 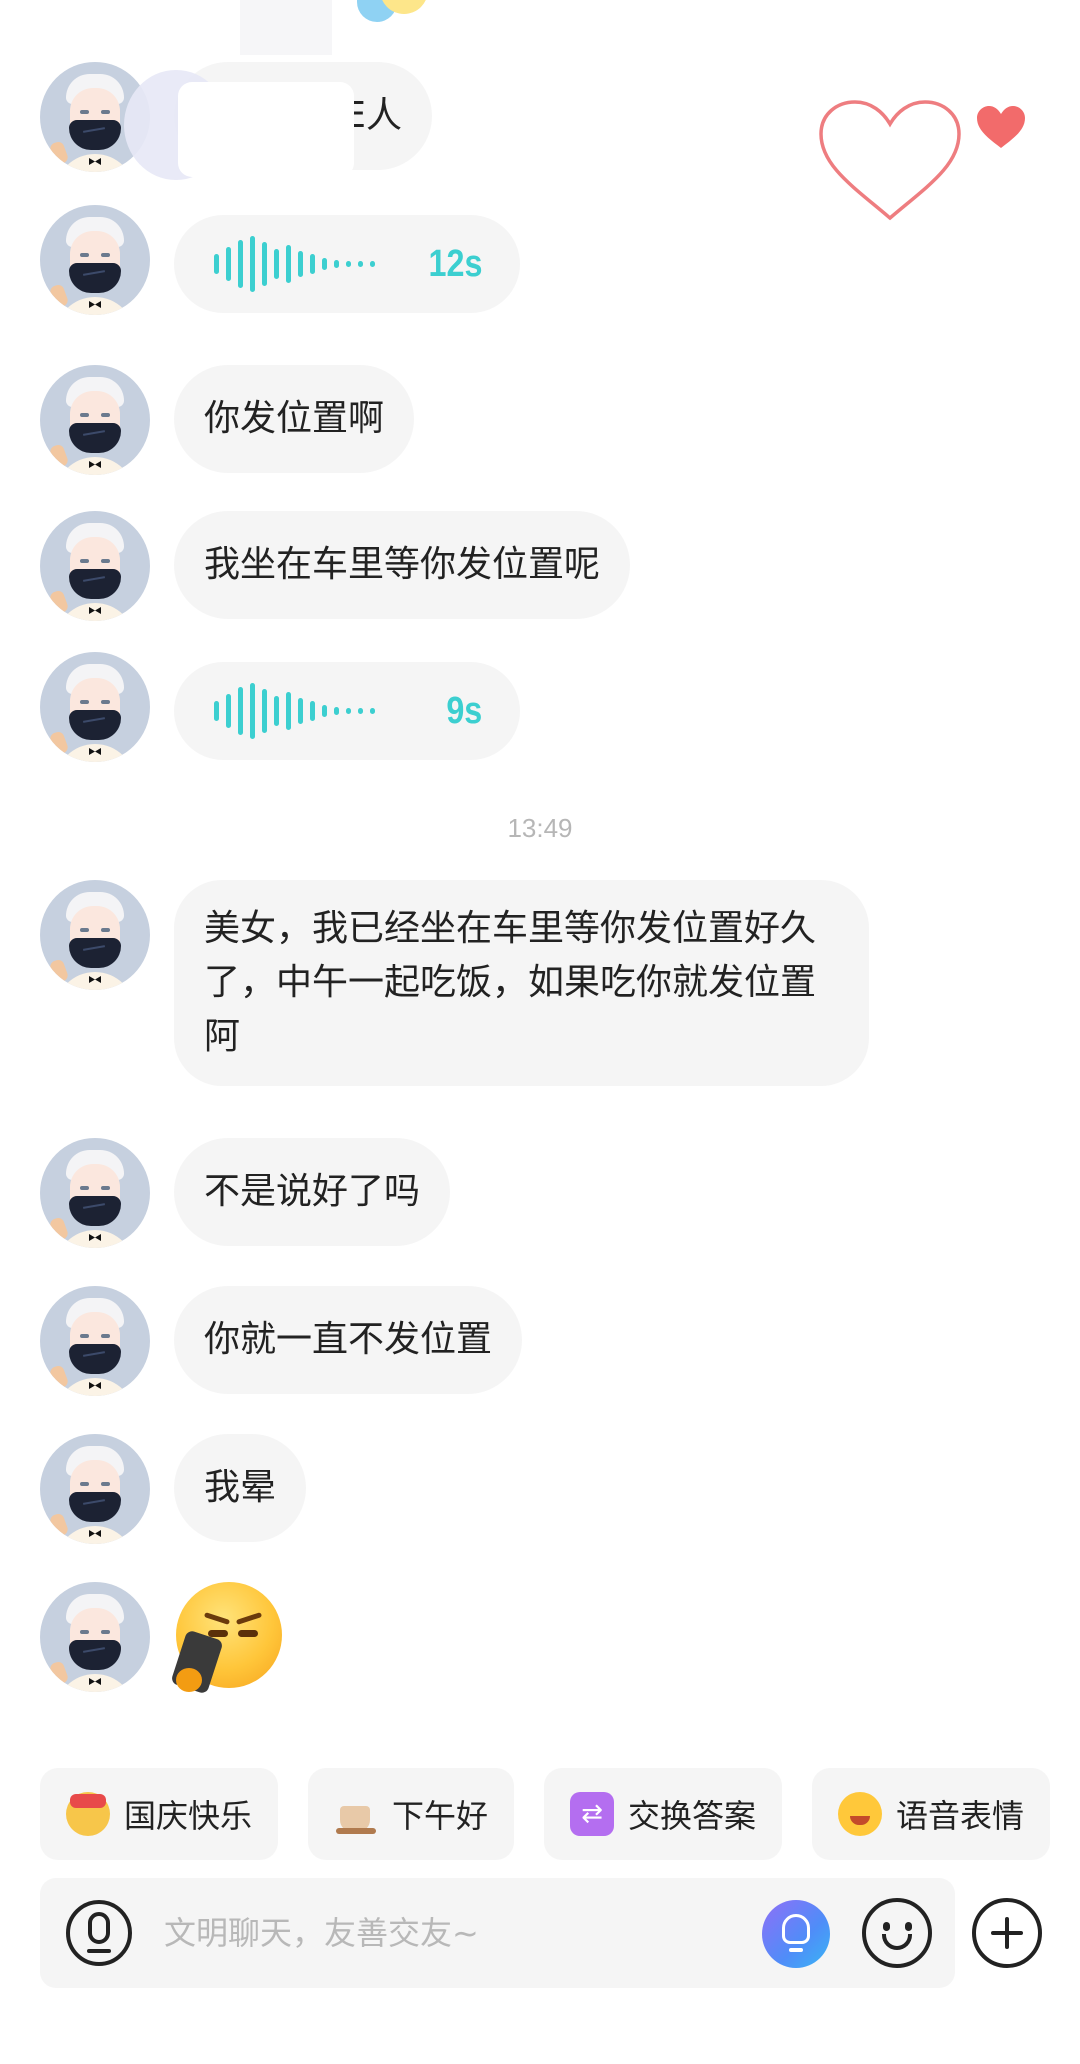 I want to click on ai-bulb-icon, so click(x=796, y=1934).